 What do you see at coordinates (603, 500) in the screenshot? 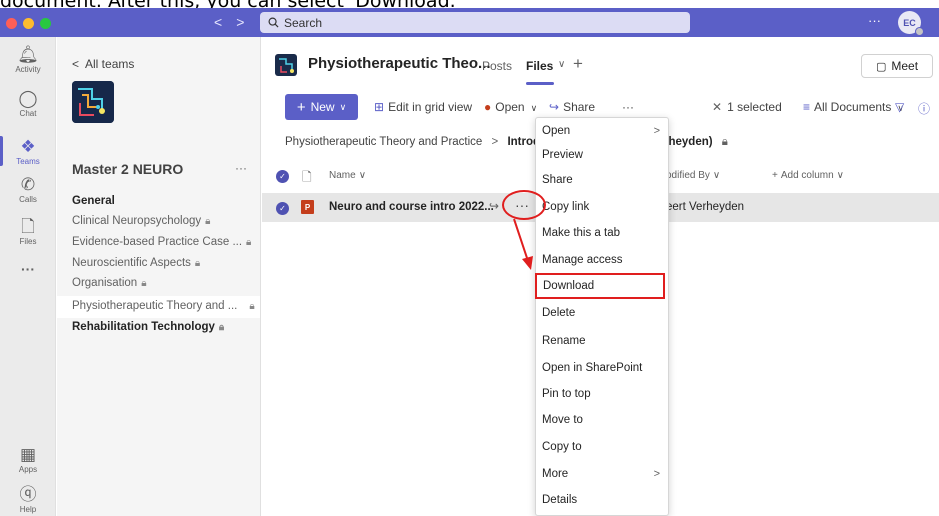
I see `menu-item-details: Details` at bounding box center [603, 500].